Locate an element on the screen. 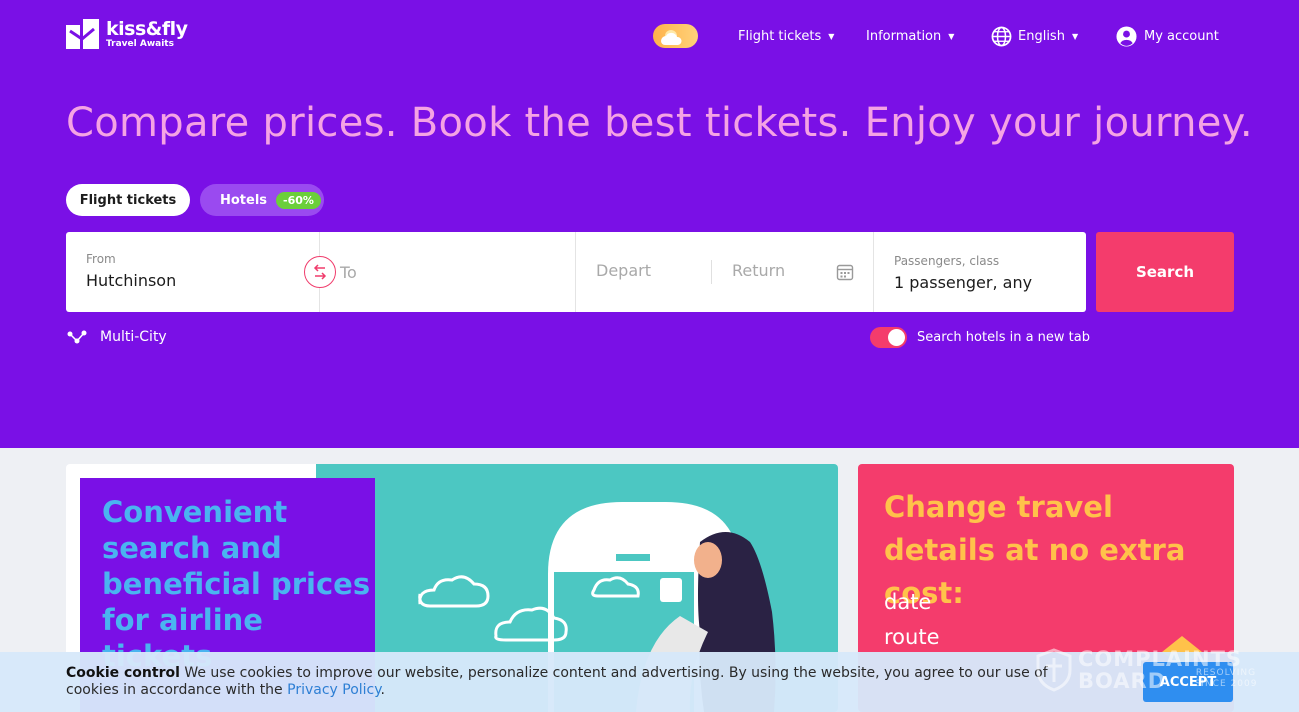 The width and height of the screenshot is (1299, 712). multicity-link: Multi-City is located at coordinates (116, 337).